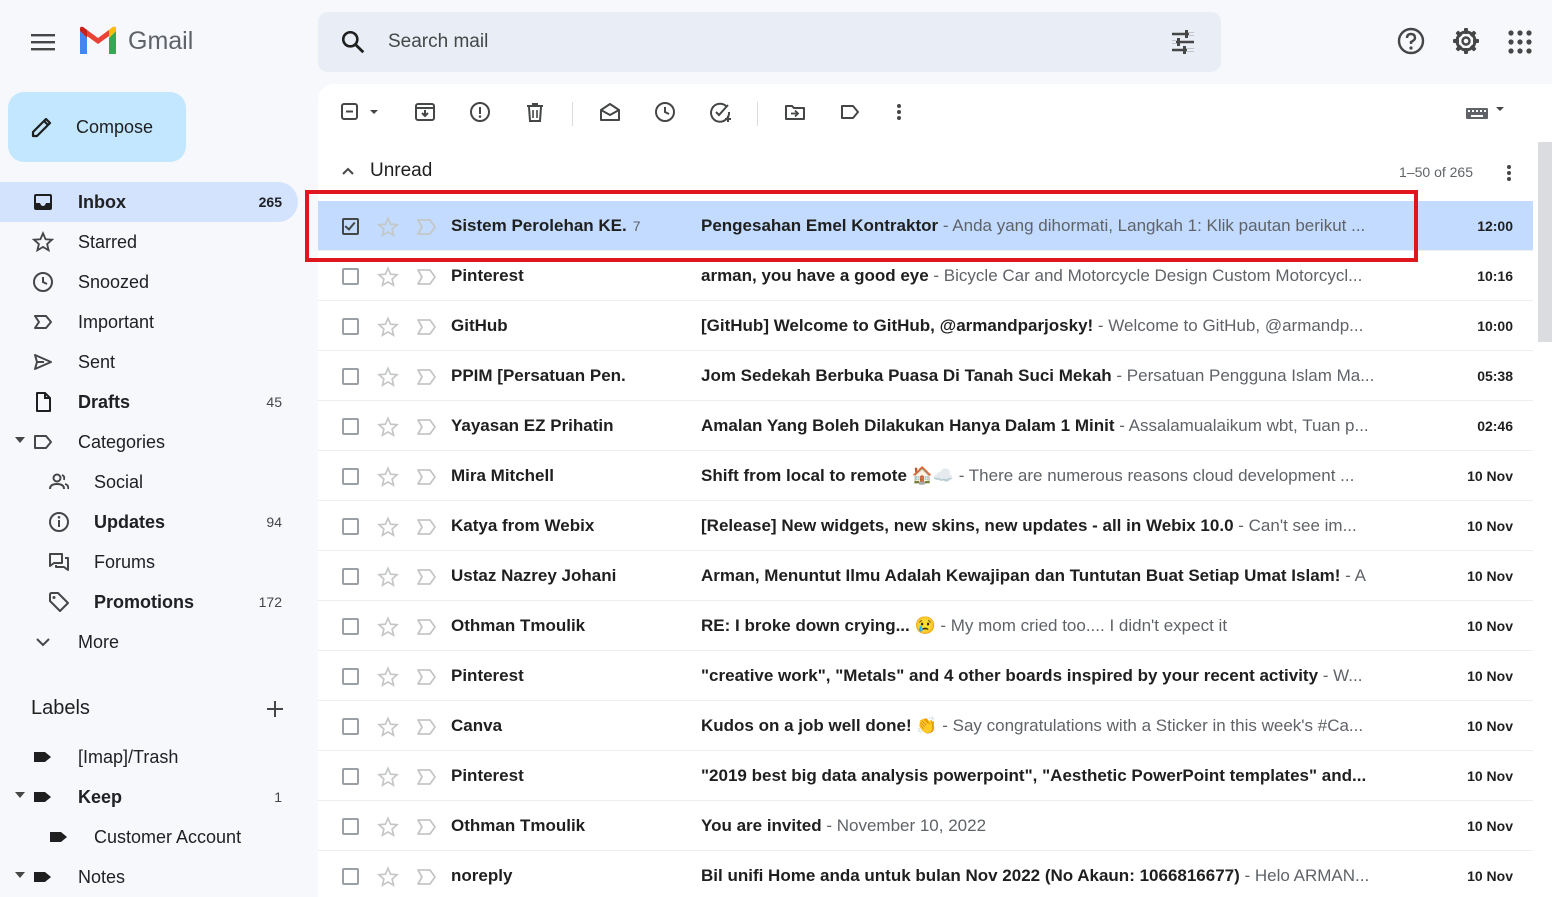 This screenshot has width=1552, height=897. Describe the element at coordinates (149, 562) in the screenshot. I see `sidebar-item-forums: Forums` at that location.